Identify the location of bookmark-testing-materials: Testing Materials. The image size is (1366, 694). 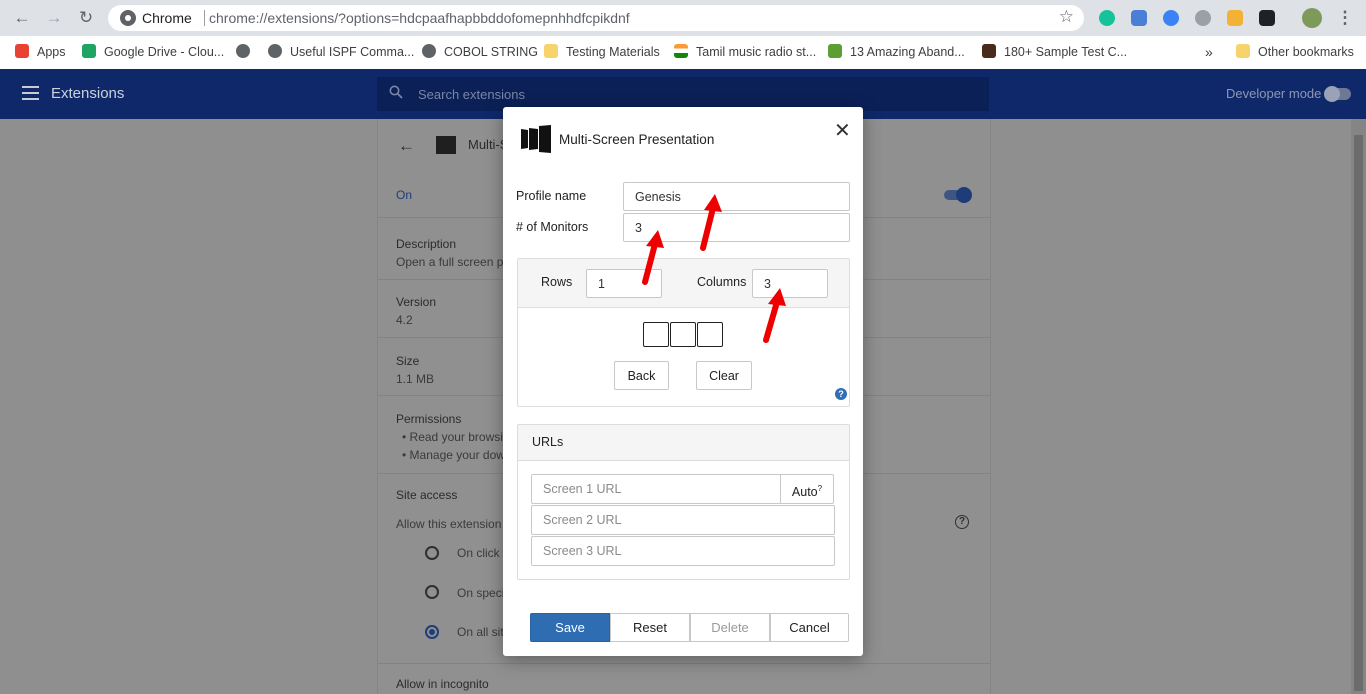
(602, 52).